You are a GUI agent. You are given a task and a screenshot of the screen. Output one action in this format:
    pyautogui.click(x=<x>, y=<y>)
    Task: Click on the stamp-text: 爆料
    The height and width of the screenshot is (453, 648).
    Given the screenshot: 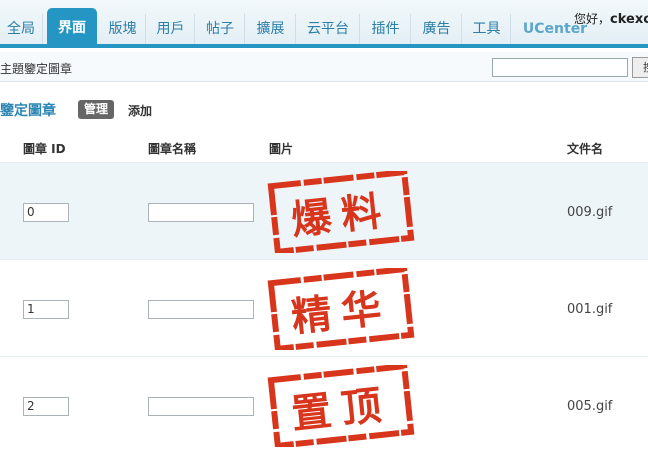 What is the action you would take?
    pyautogui.click(x=341, y=215)
    